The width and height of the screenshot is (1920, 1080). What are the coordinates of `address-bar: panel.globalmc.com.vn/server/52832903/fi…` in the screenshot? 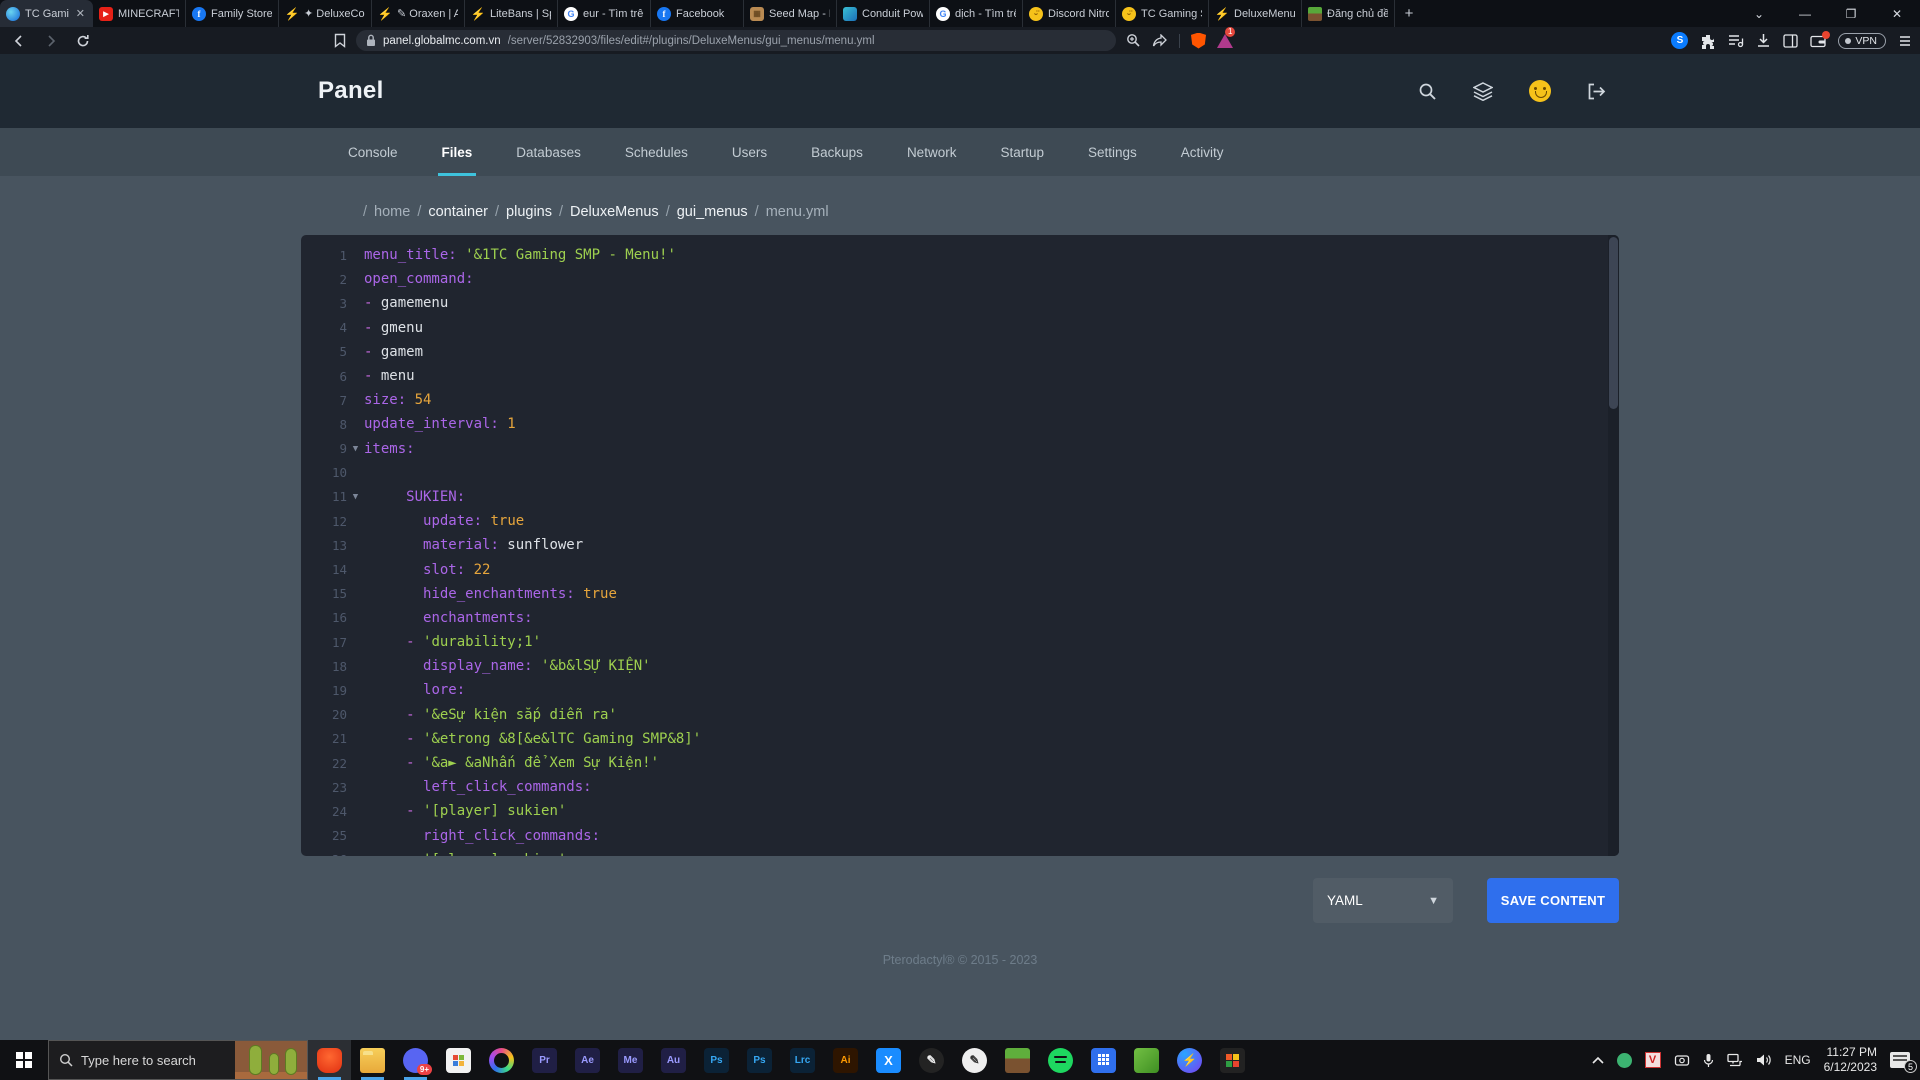 It's located at (736, 40).